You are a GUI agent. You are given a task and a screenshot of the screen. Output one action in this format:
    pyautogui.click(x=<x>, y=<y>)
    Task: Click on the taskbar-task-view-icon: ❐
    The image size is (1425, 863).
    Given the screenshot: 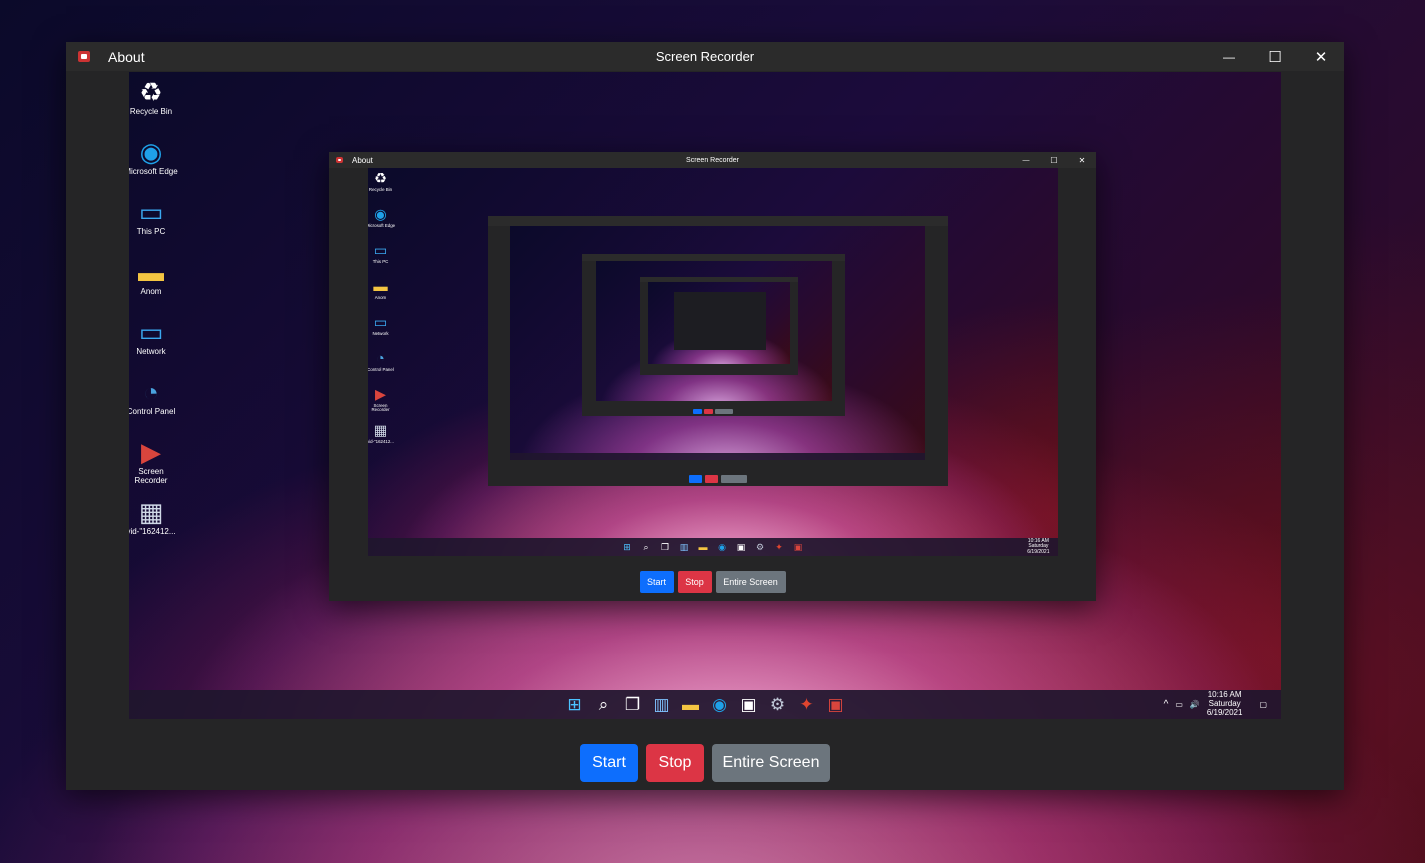 What is the action you would take?
    pyautogui.click(x=632, y=705)
    